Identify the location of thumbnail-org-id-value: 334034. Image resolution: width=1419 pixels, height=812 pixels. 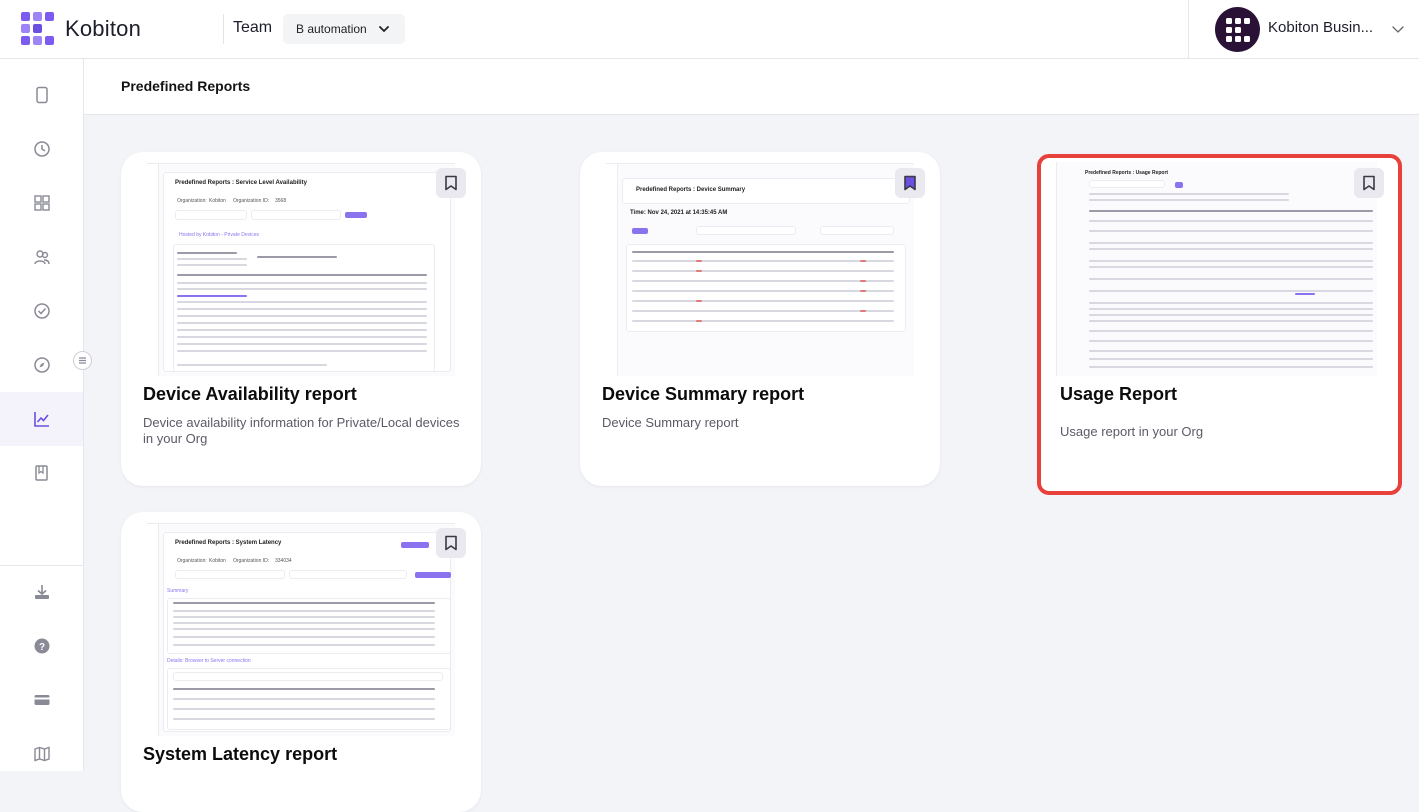
(283, 561).